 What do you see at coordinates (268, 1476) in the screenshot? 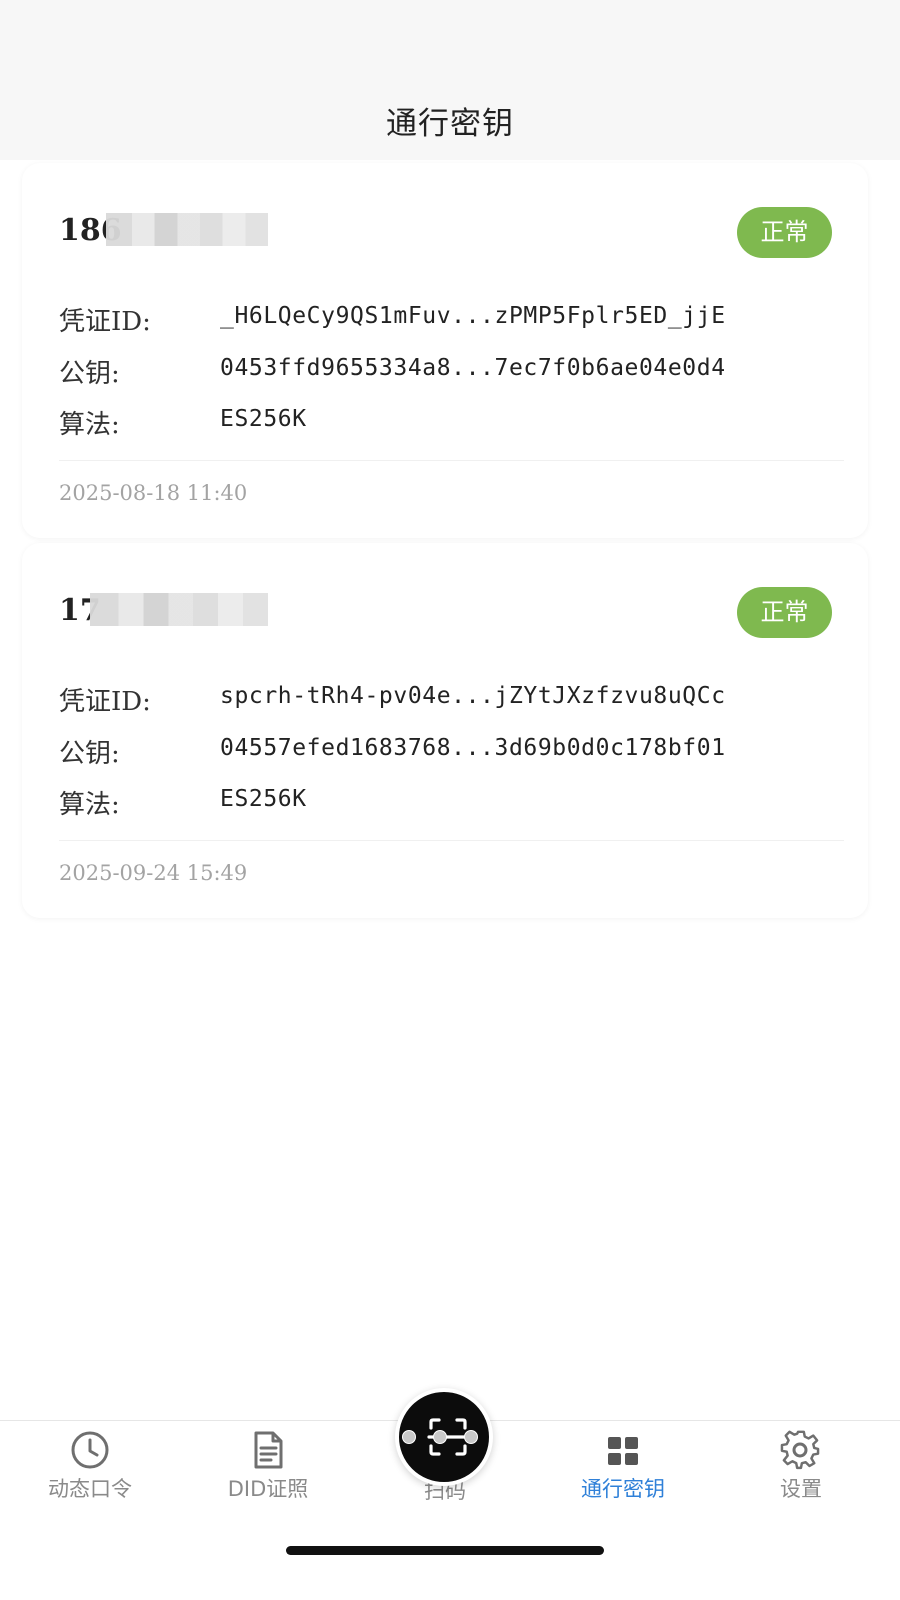
I see `tab-did-license: DID证照` at bounding box center [268, 1476].